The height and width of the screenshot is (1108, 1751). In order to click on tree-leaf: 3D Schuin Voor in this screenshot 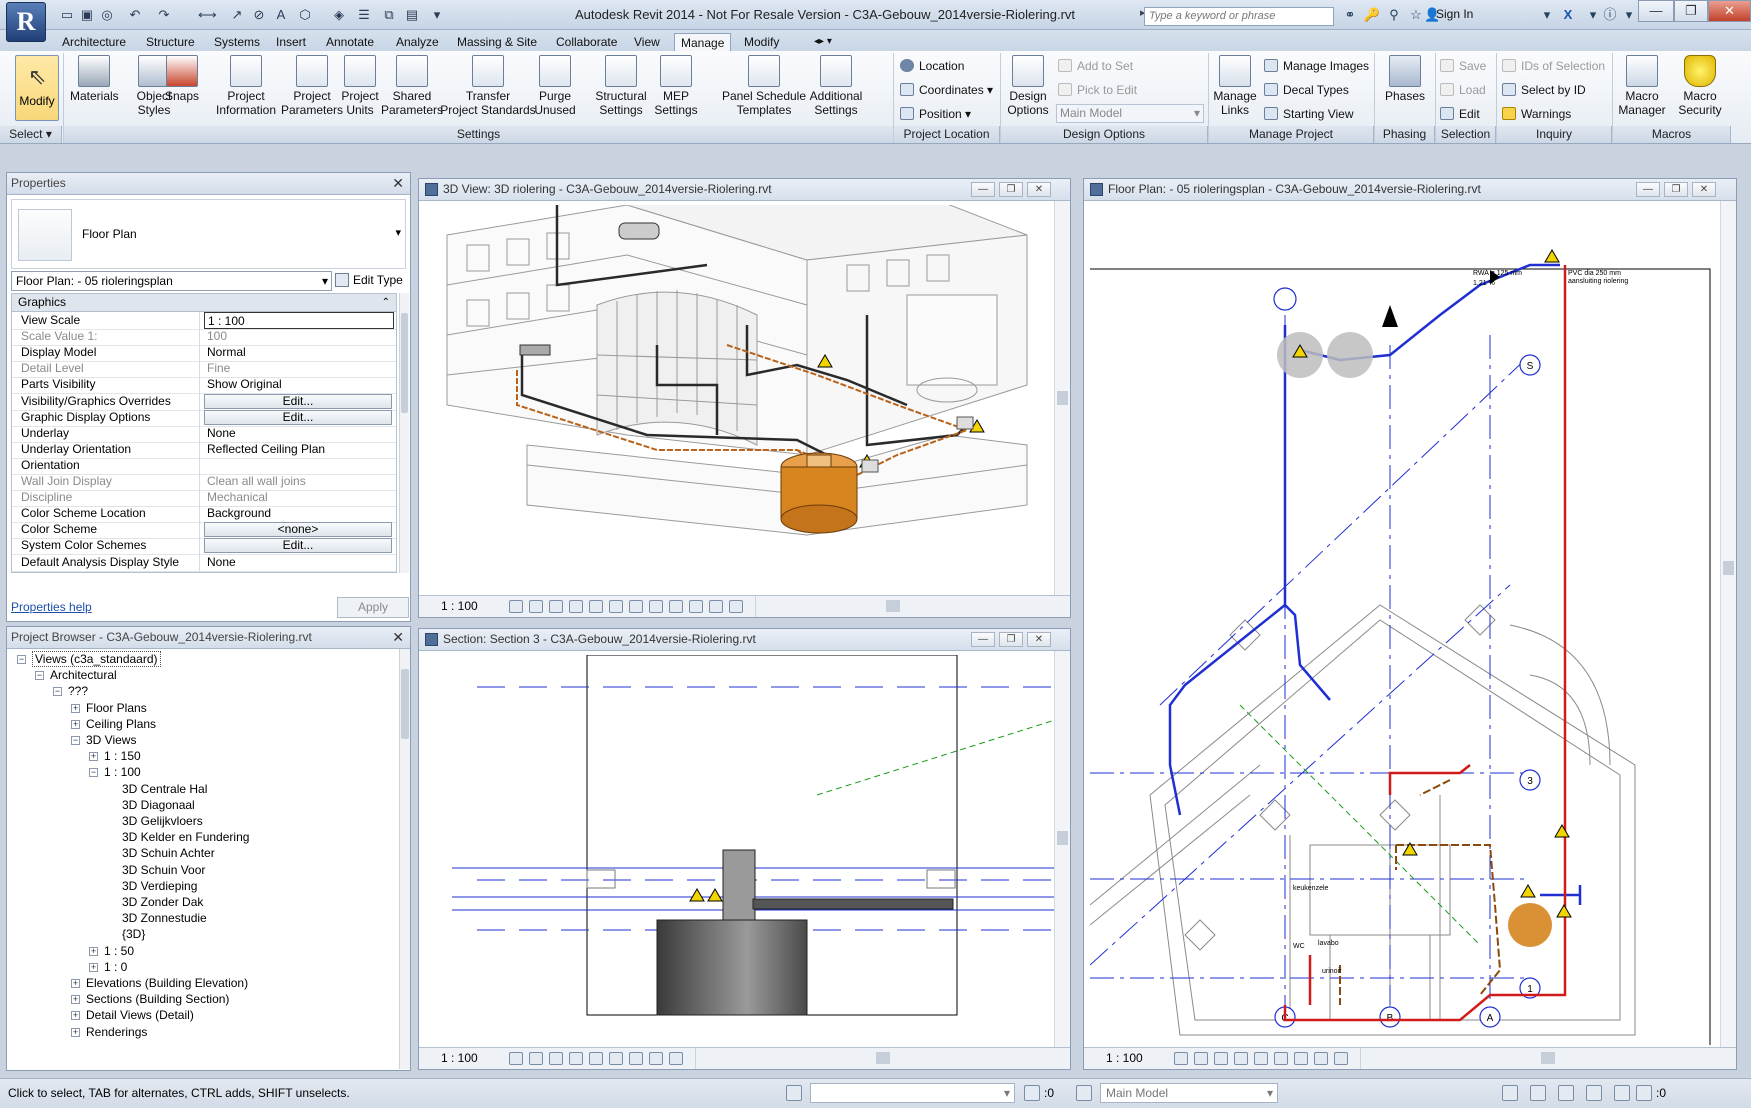, I will do `click(156, 870)`.